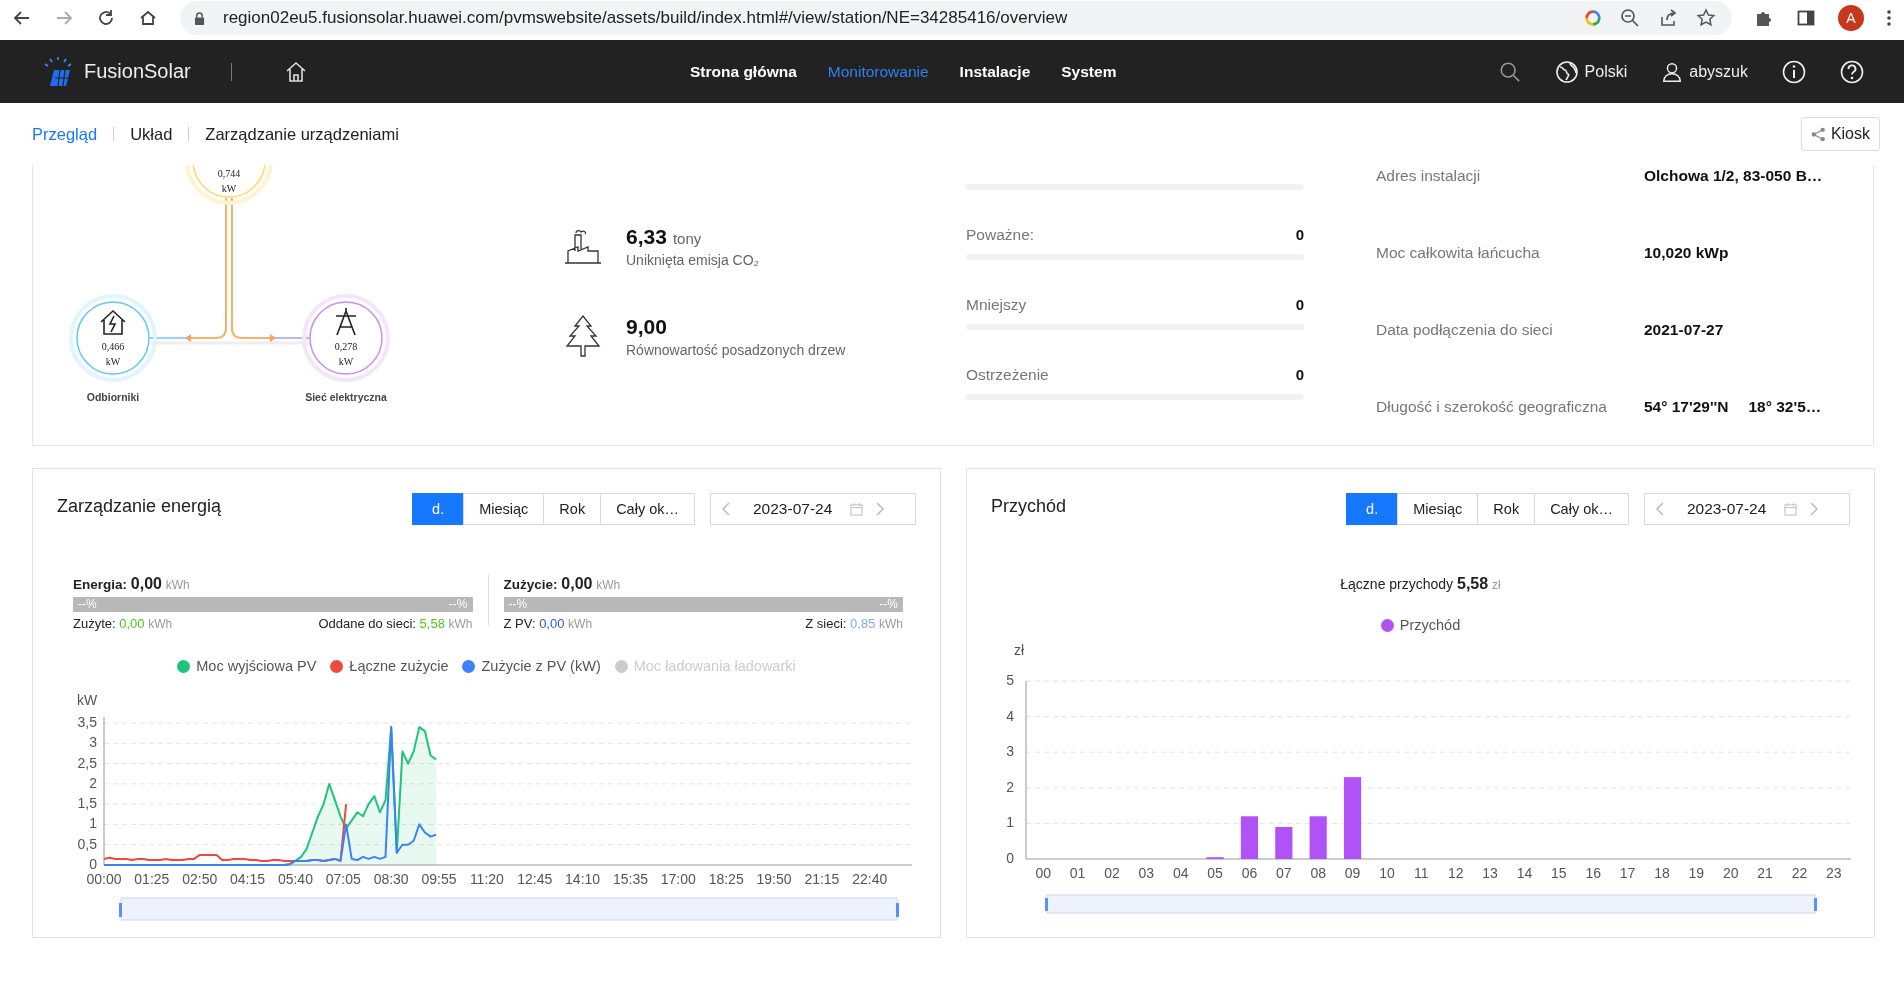 This screenshot has height=998, width=1904. What do you see at coordinates (106, 18) in the screenshot?
I see `reload-icon` at bounding box center [106, 18].